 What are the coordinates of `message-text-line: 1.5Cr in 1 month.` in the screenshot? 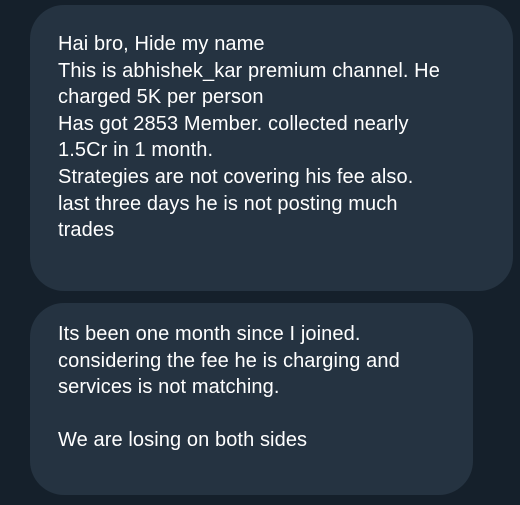 It's located at (136, 150).